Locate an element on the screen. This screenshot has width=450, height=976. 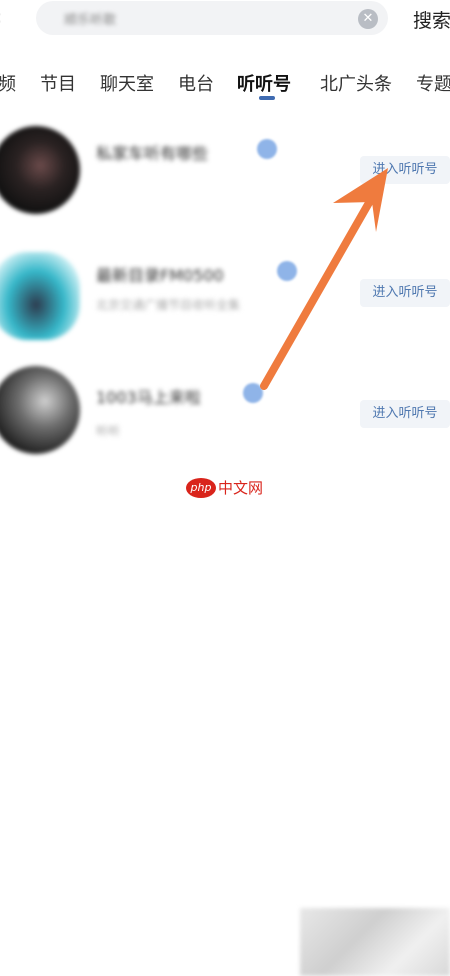
result-subtitle: 听听 is located at coordinates (108, 431).